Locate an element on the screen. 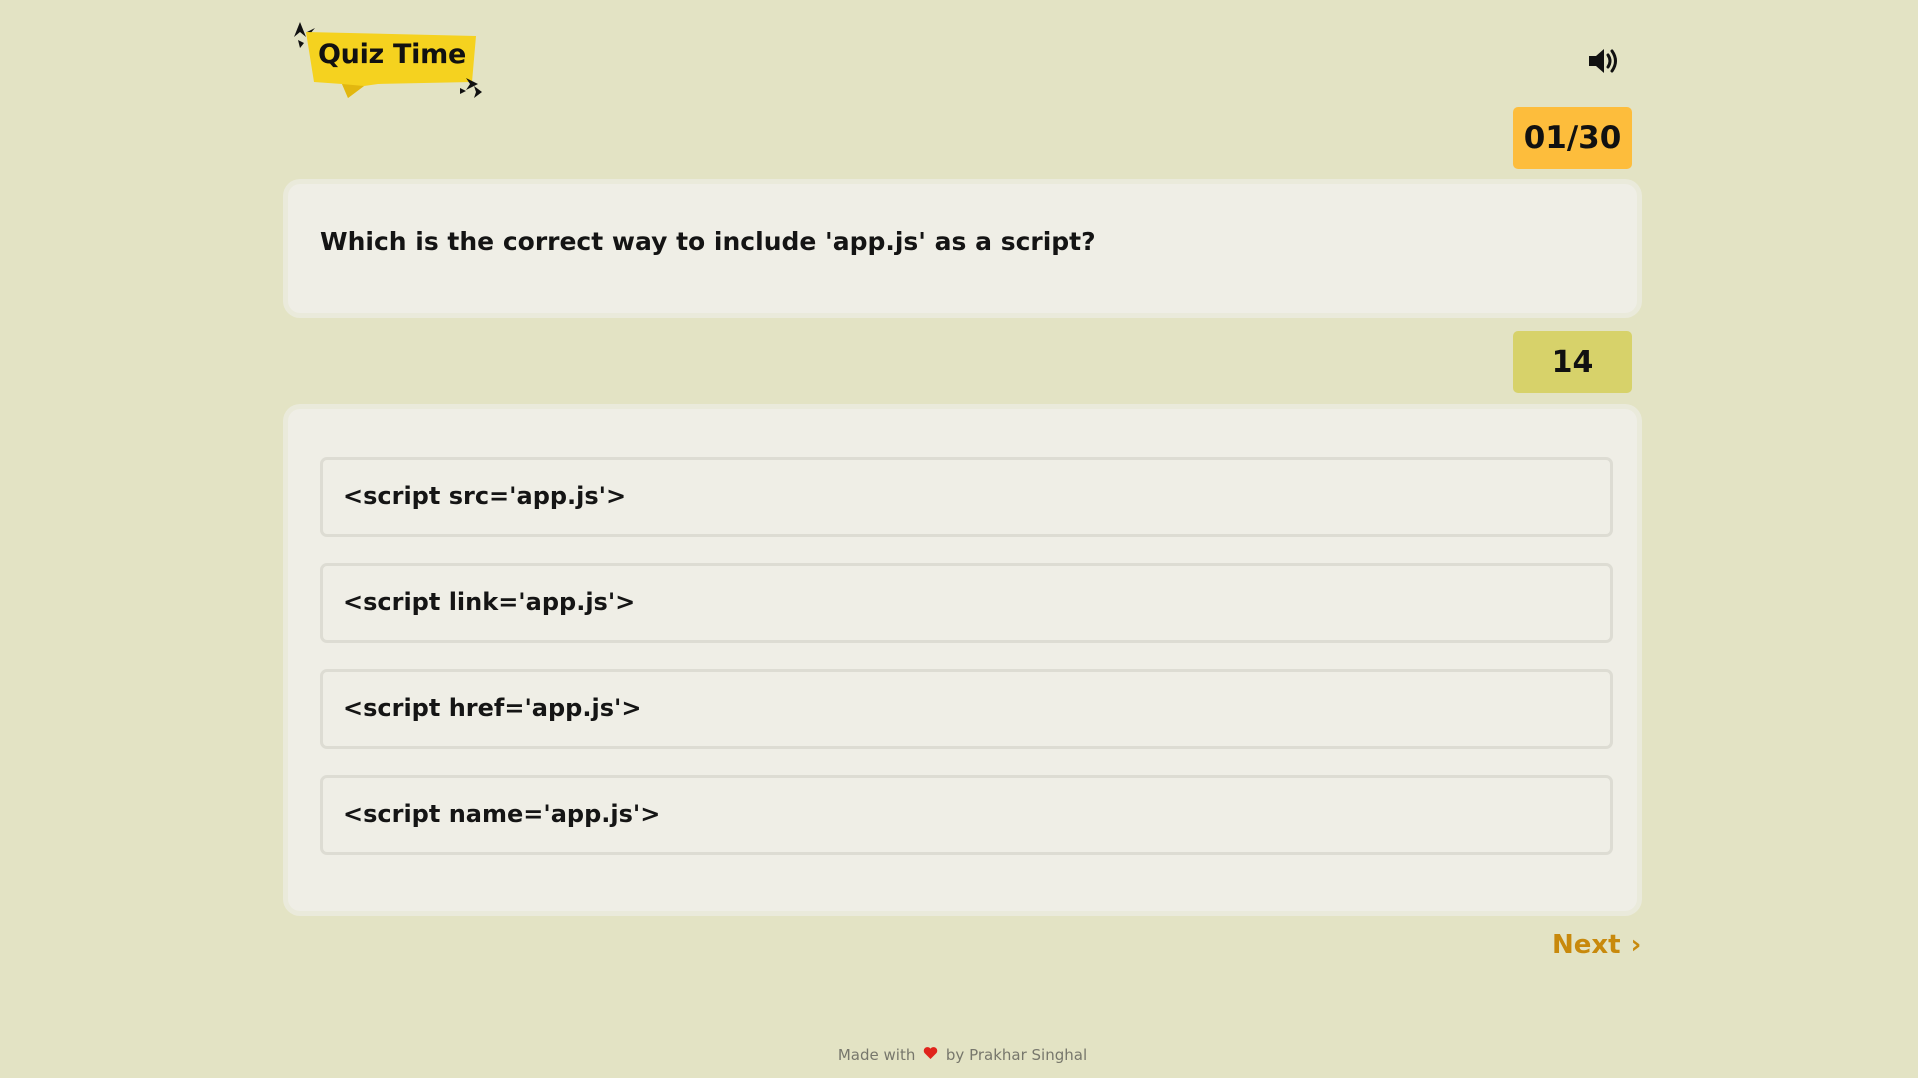 This screenshot has width=1918, height=1078. option-2: <script link='app.js'> is located at coordinates (966, 603).